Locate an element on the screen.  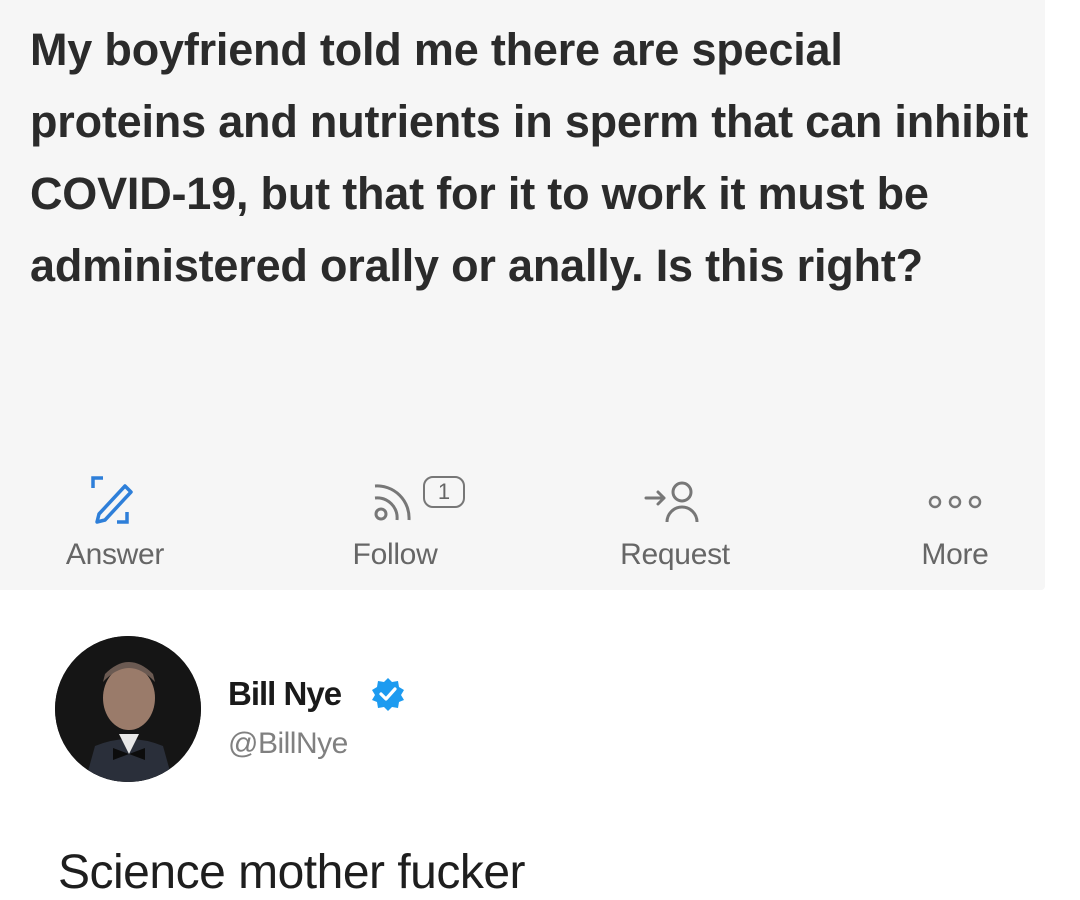
follow-count-badge: 1 is located at coordinates (444, 492).